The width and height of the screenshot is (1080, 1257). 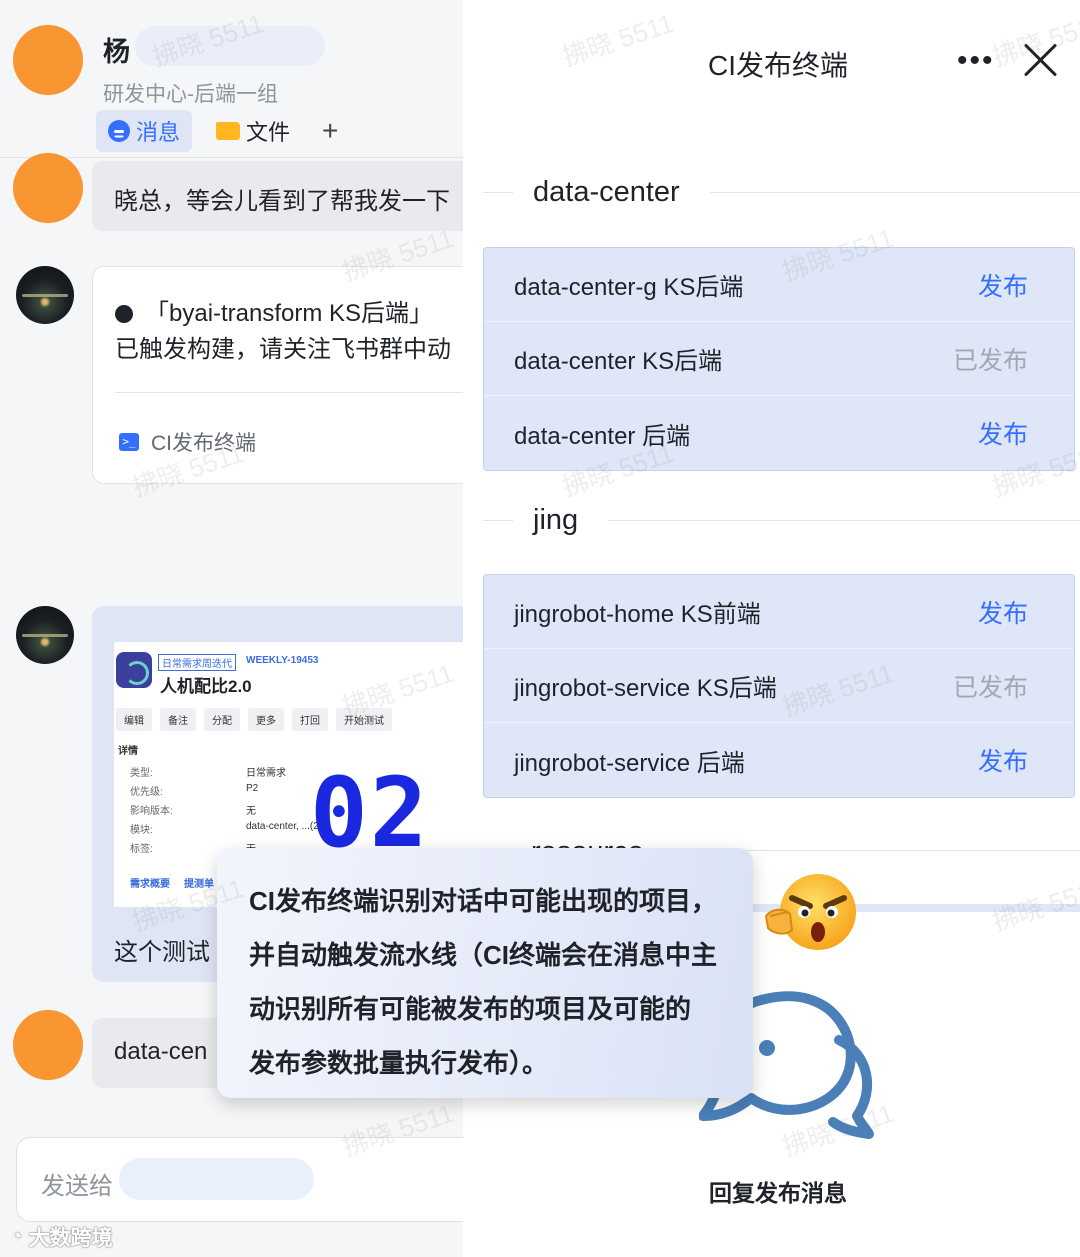 What do you see at coordinates (779, 760) in the screenshot?
I see `project-item: jingrobot-service 后端 发布` at bounding box center [779, 760].